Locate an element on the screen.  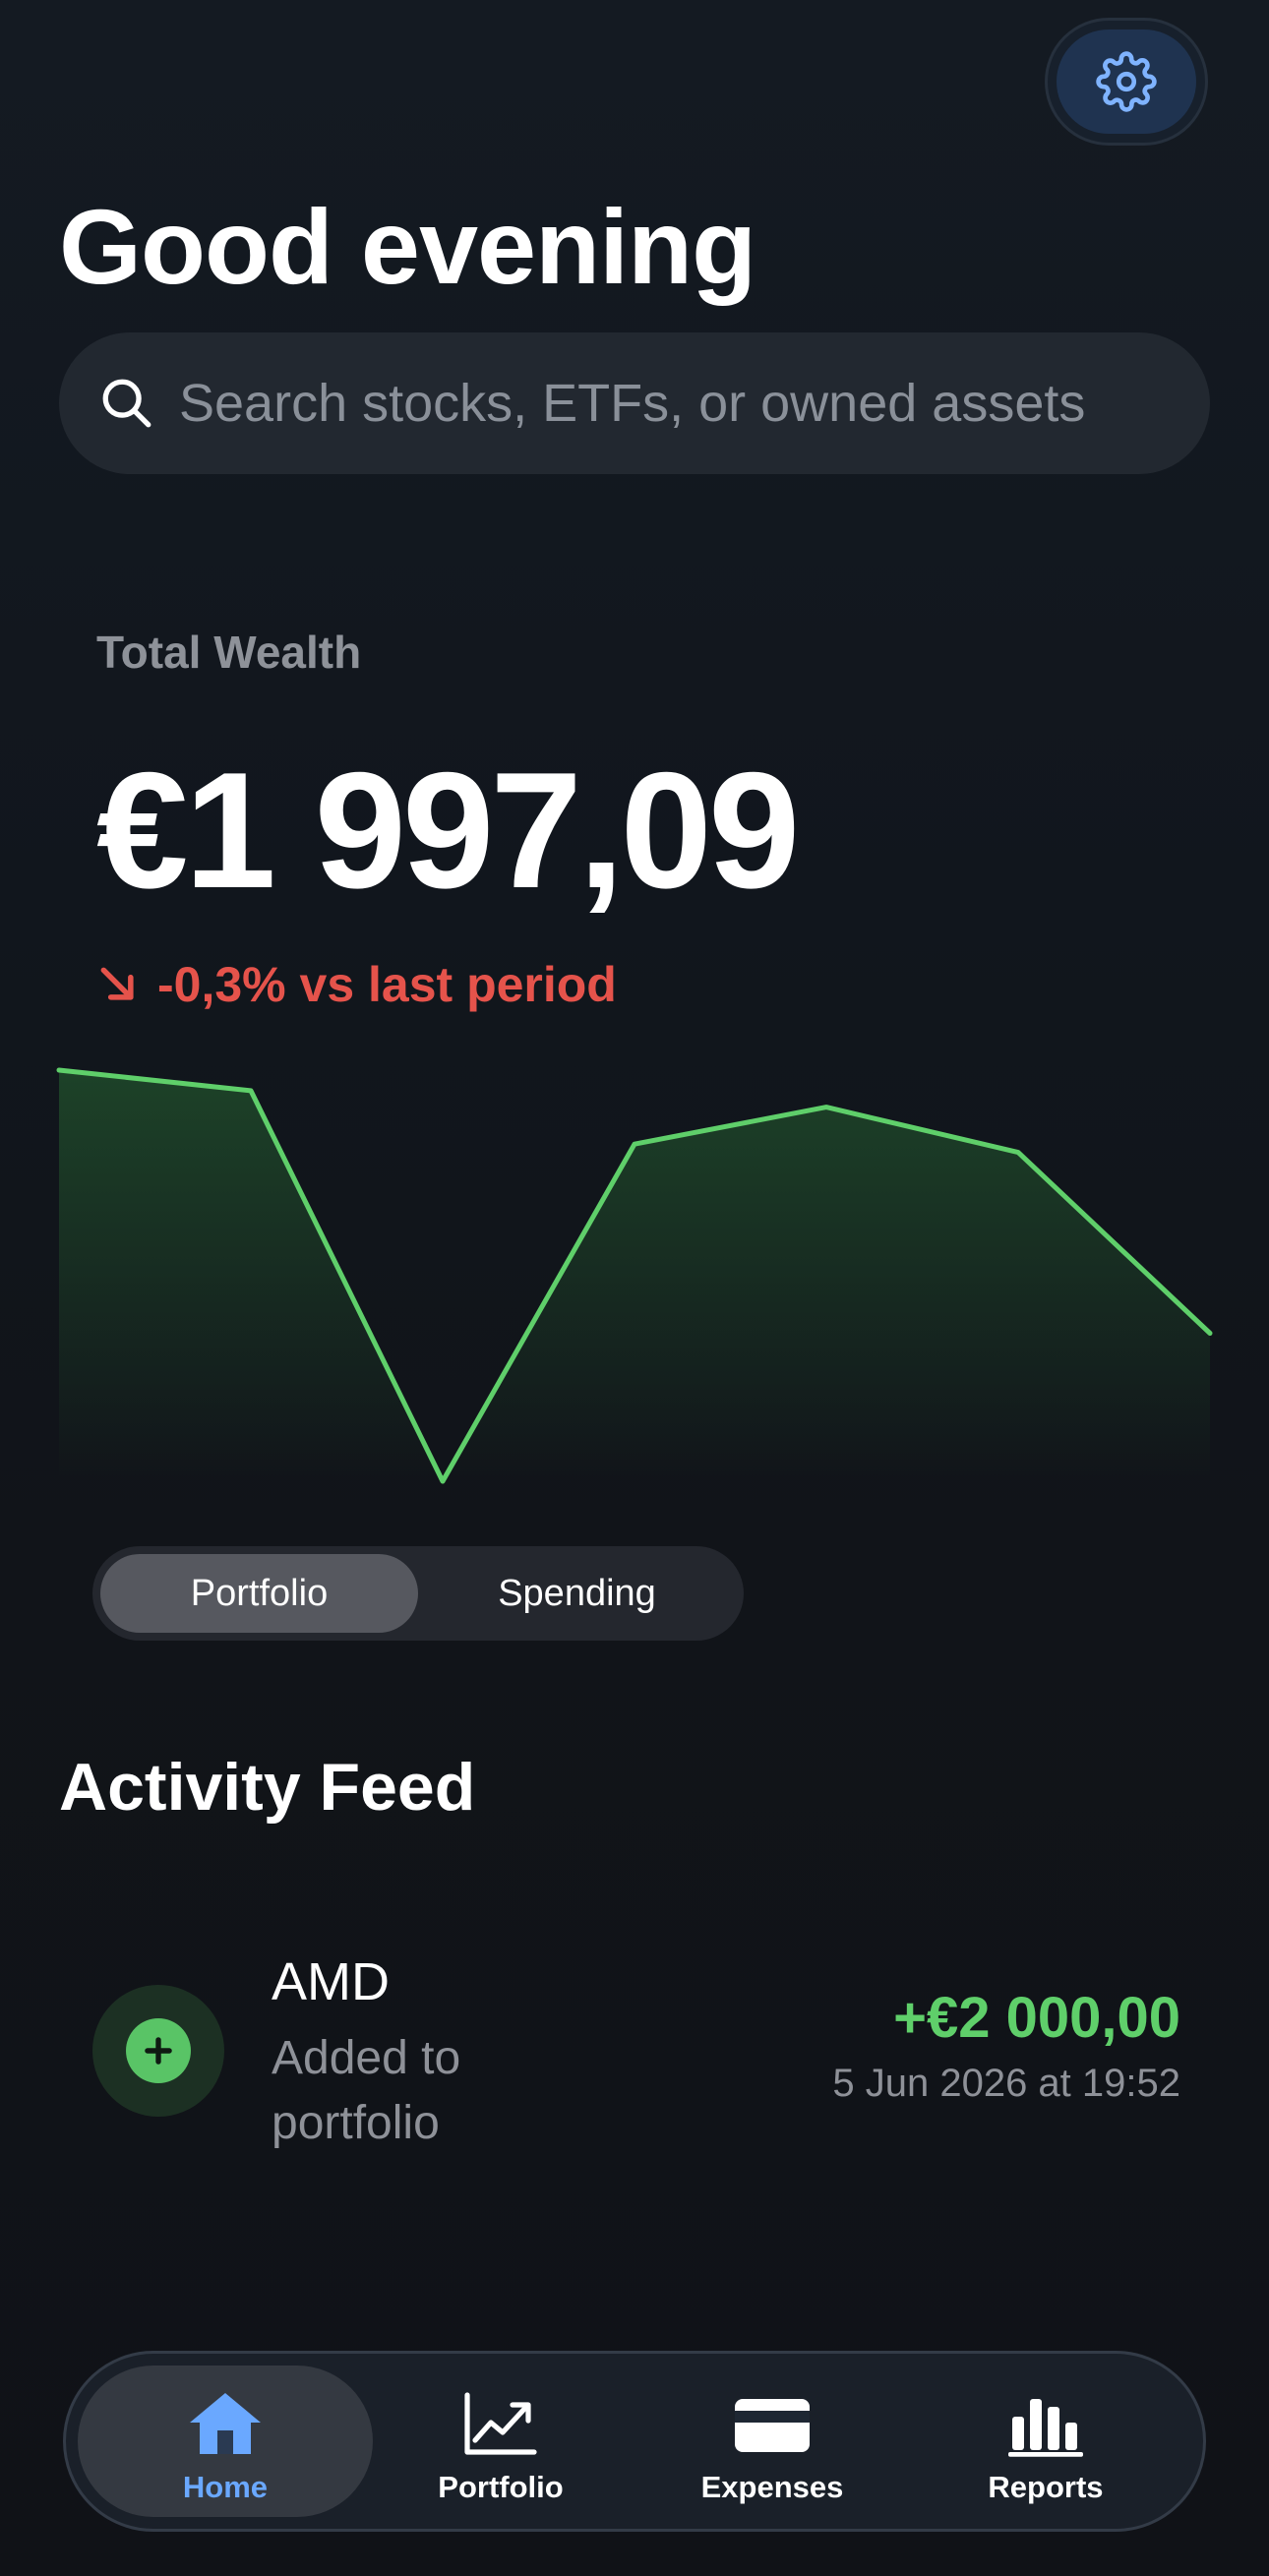
segment-portfolio: Portfolio is located at coordinates (259, 1593).